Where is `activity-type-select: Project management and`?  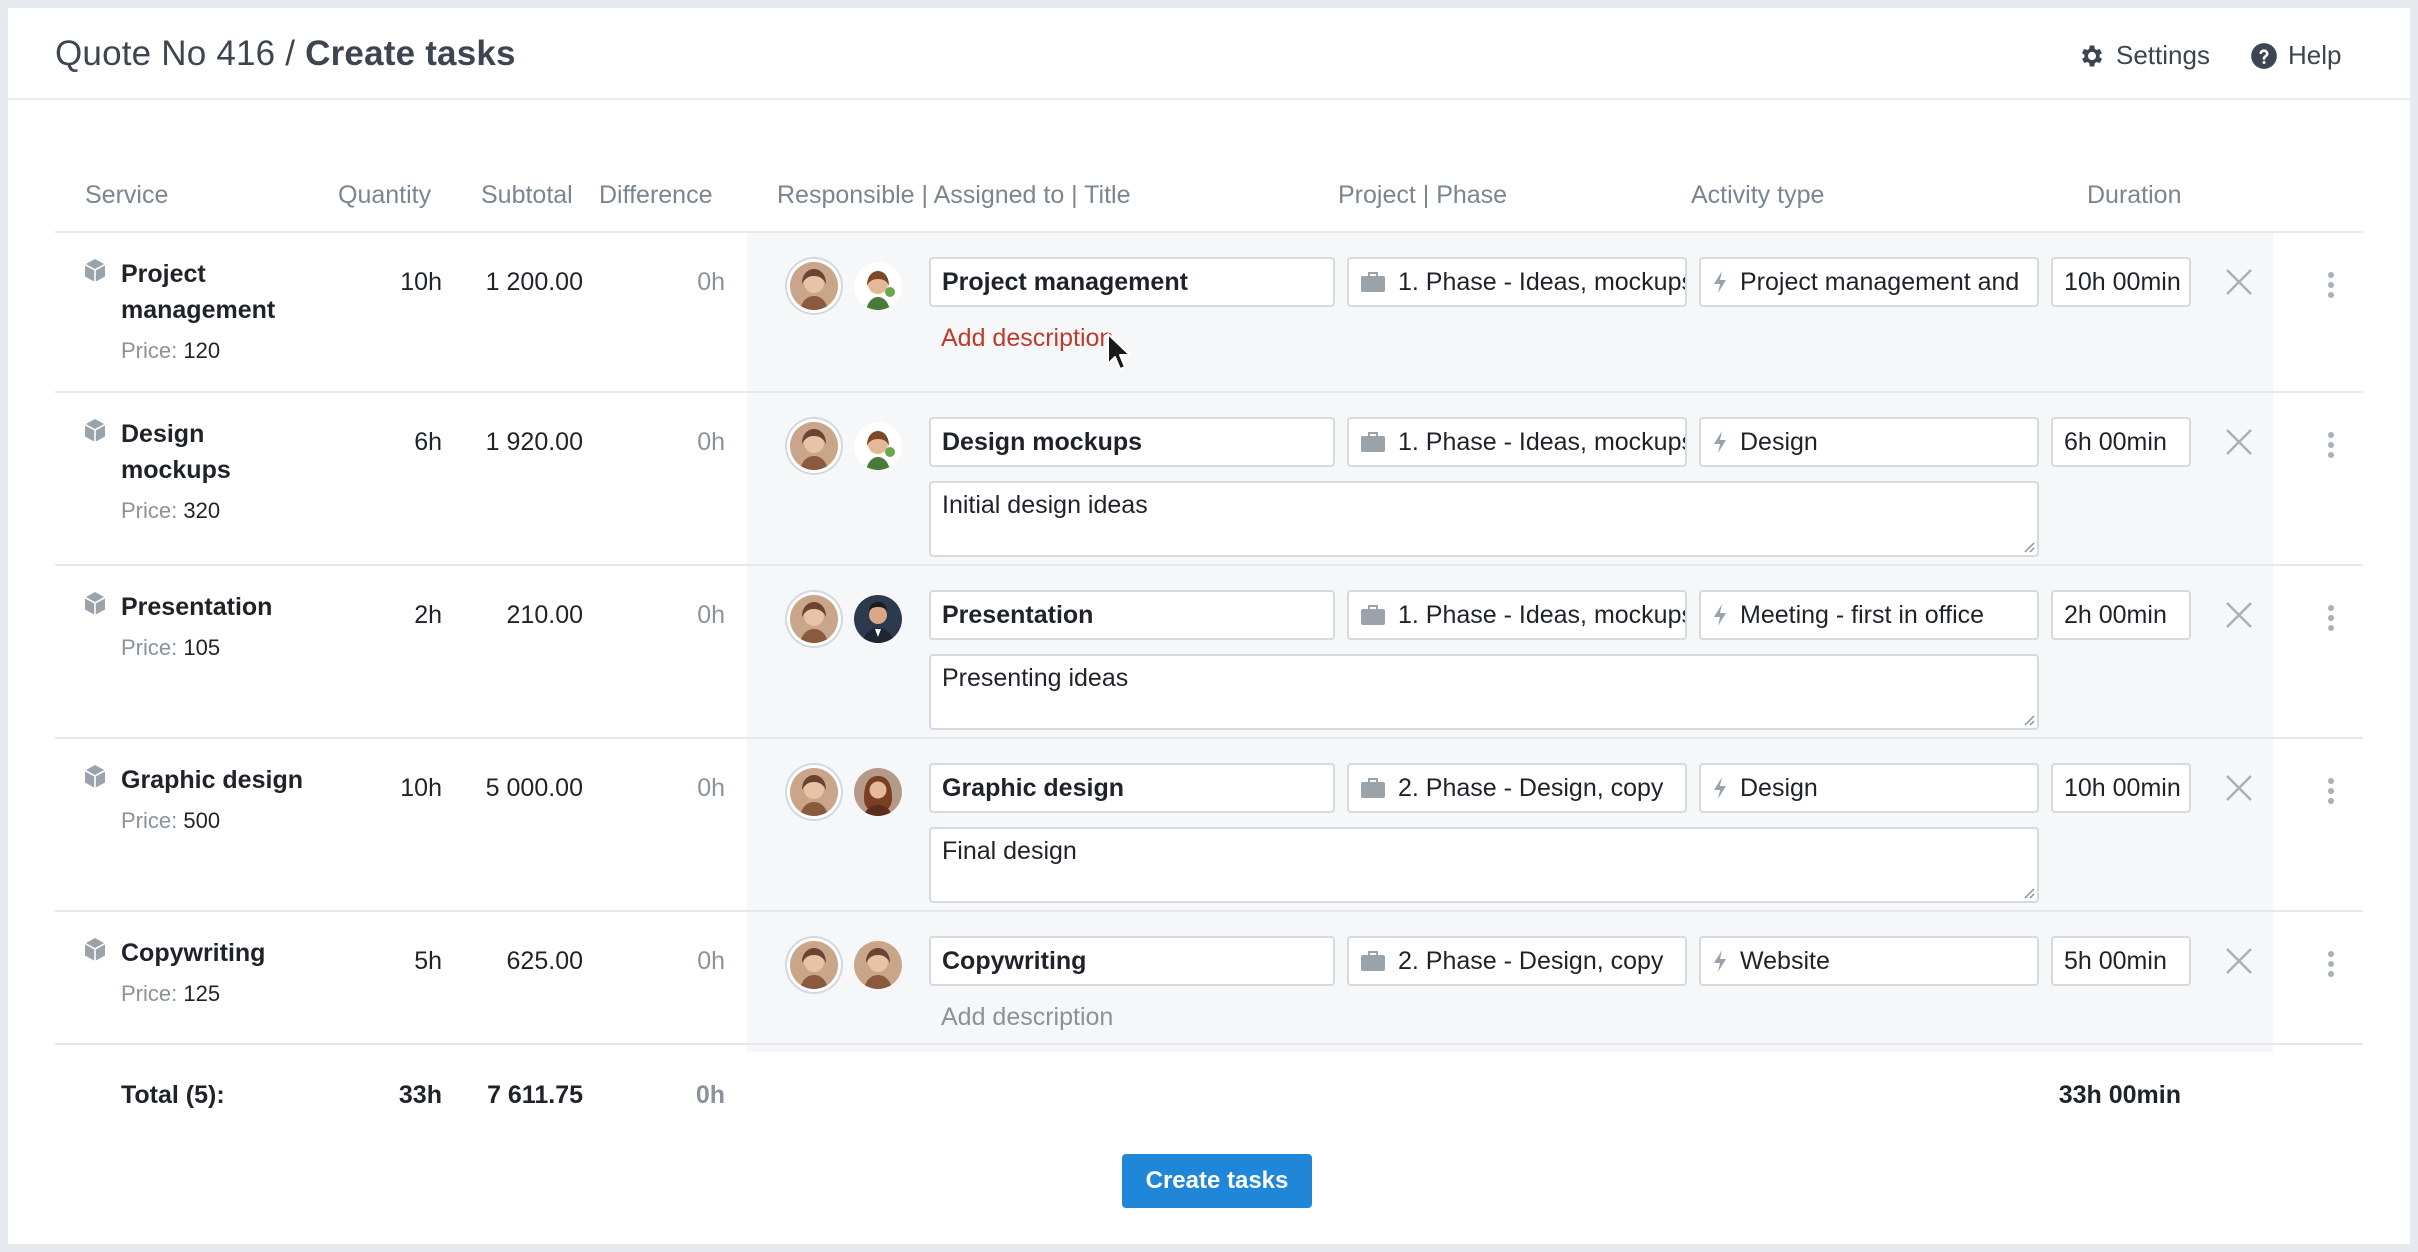 activity-type-select: Project management and is located at coordinates (1869, 282).